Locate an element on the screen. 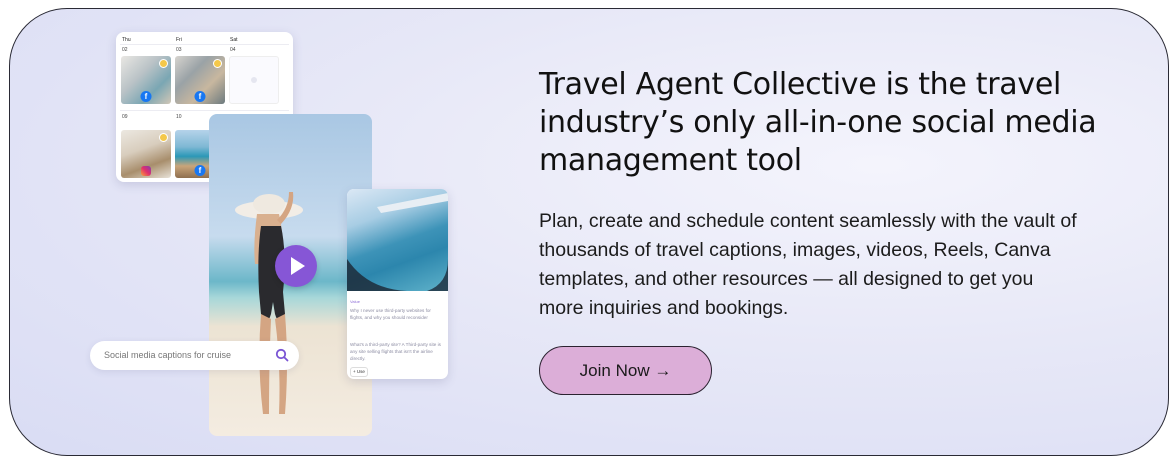  caption-category-tag: Value is located at coordinates (355, 301).